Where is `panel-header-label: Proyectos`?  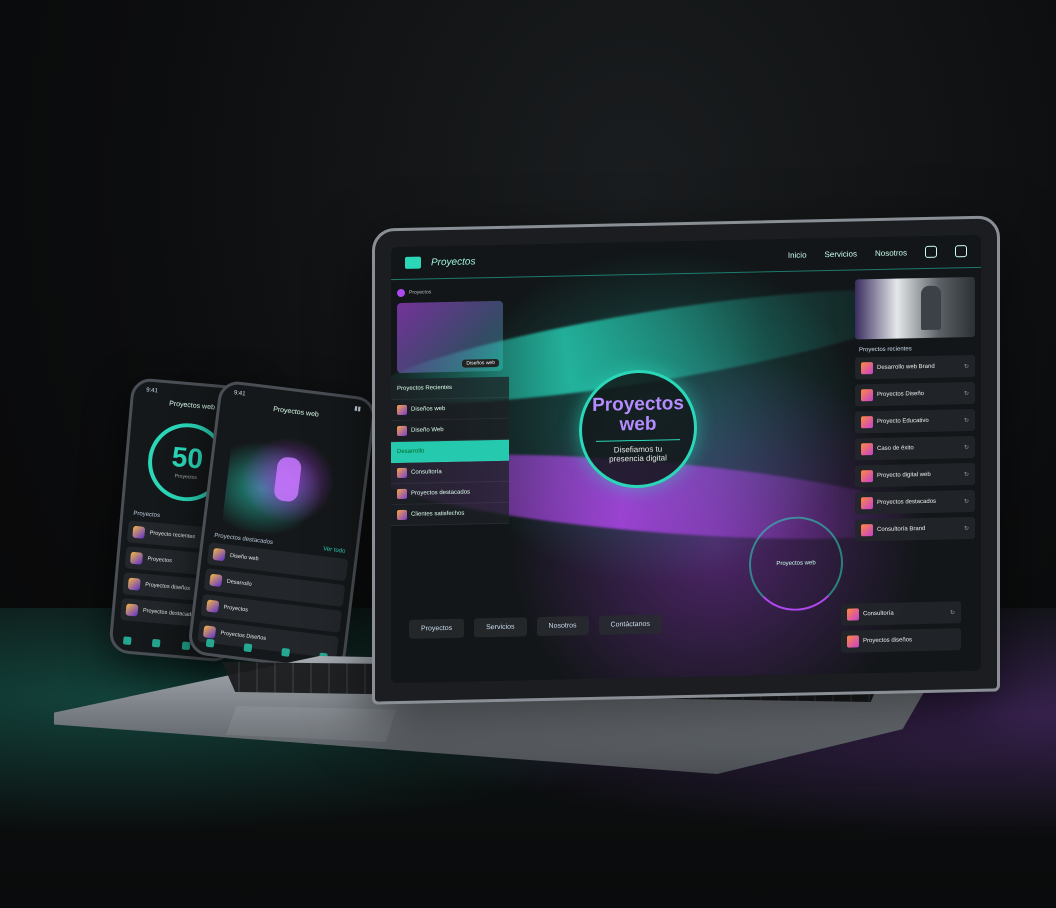
panel-header-label: Proyectos is located at coordinates (420, 292).